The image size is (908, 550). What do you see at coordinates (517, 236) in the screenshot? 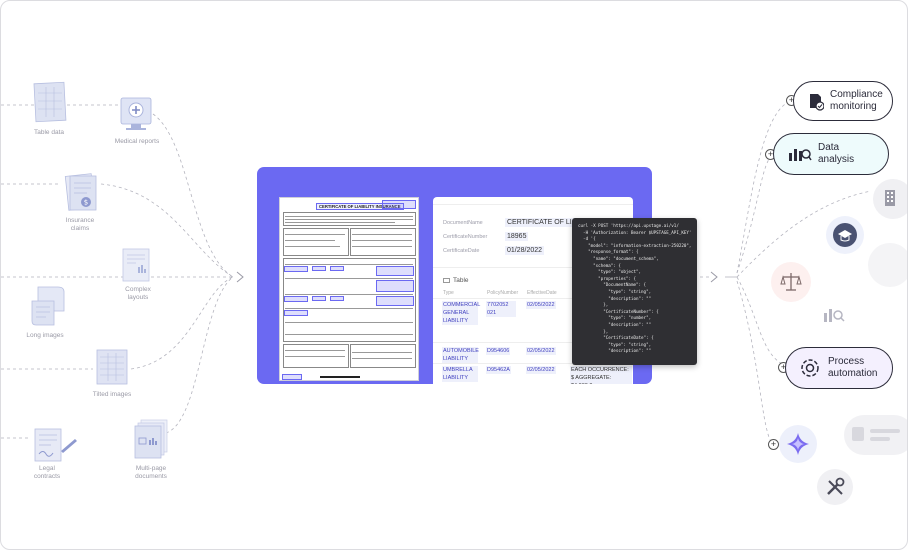
I see `field-value: 18965` at bounding box center [517, 236].